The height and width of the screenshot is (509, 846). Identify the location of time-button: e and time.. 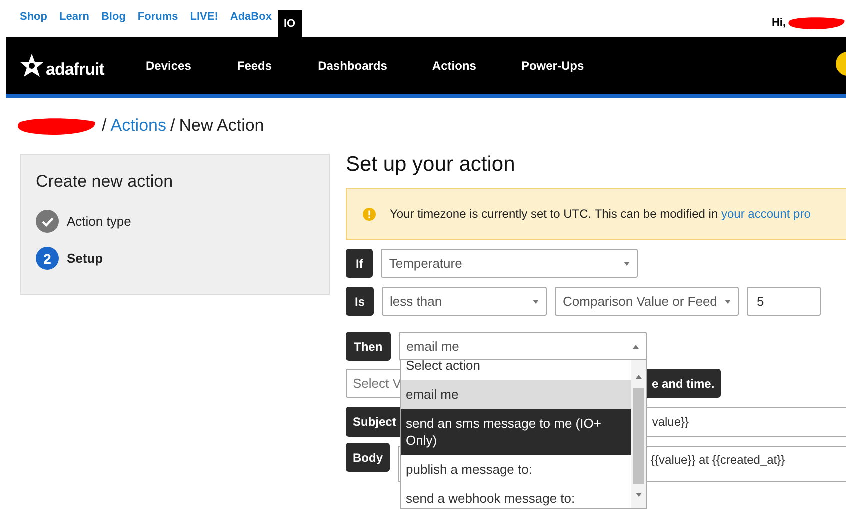
(683, 383).